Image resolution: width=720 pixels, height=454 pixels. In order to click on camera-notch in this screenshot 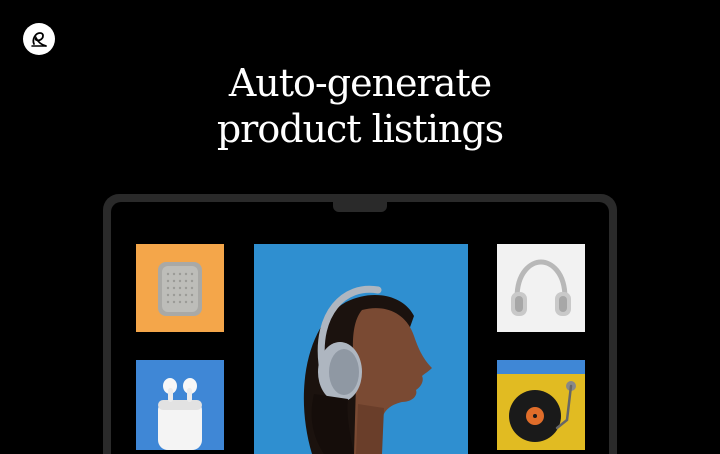, I will do `click(360, 207)`.